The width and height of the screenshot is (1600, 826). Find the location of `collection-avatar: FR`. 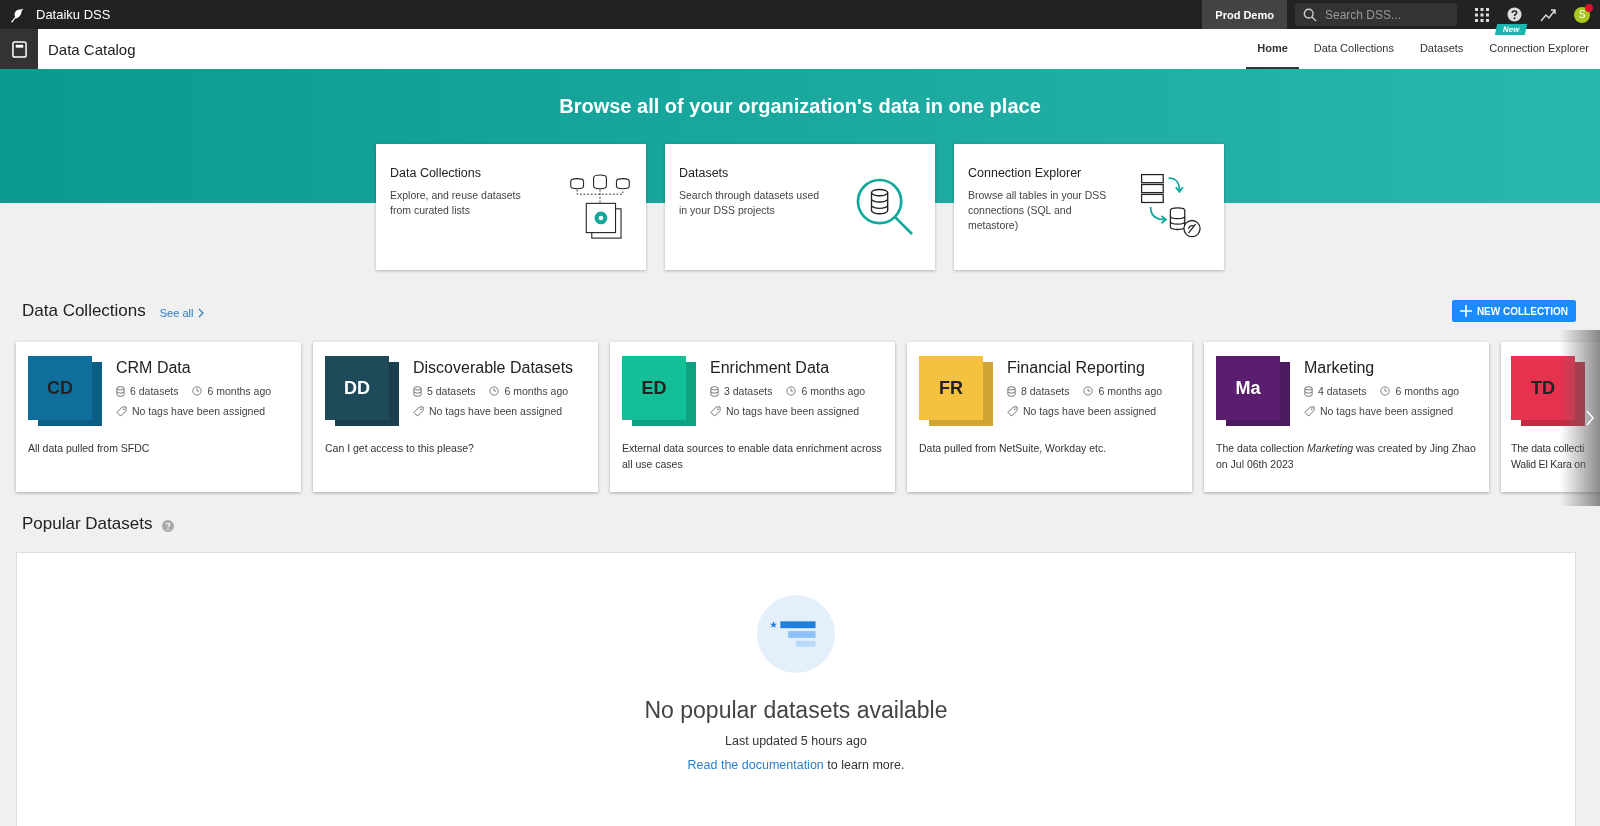

collection-avatar: FR is located at coordinates (951, 388).